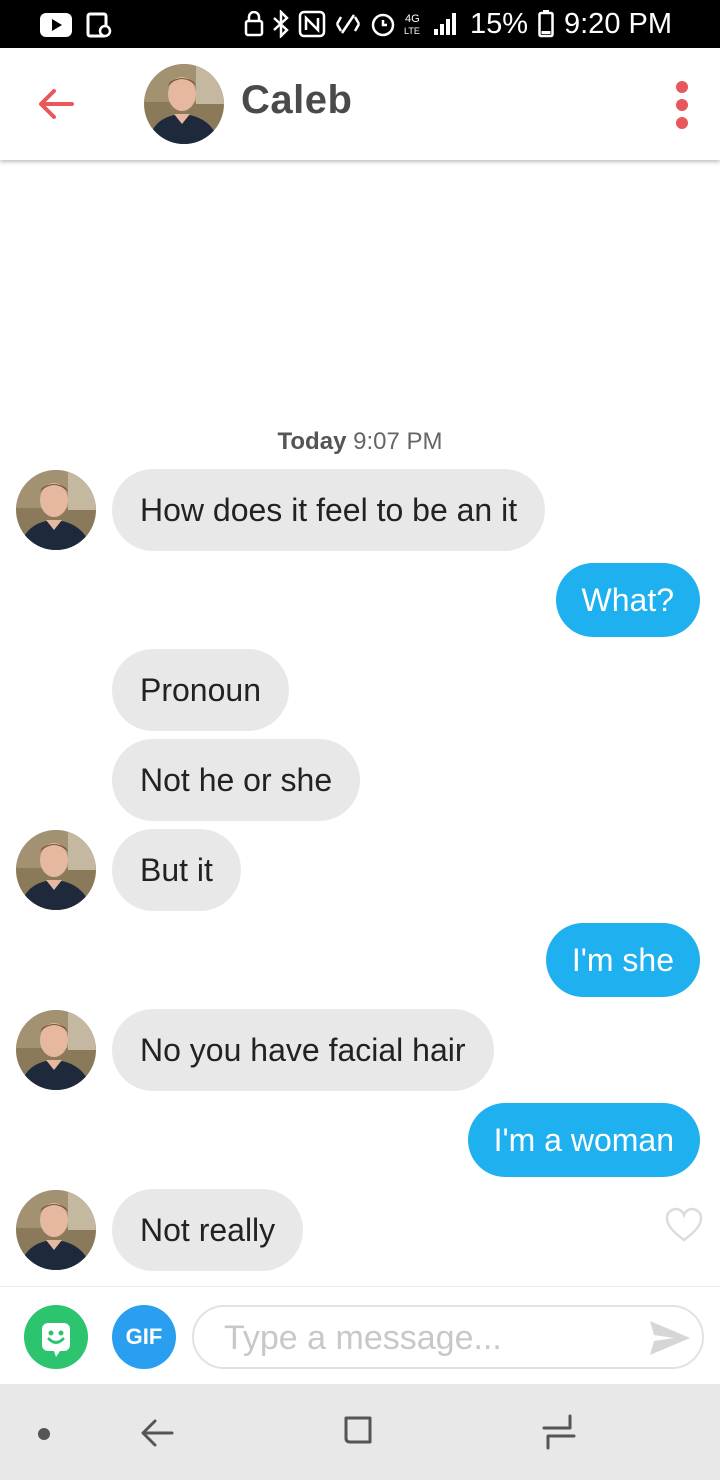 This screenshot has width=720, height=1480. I want to click on contact-photo, so click(184, 104).